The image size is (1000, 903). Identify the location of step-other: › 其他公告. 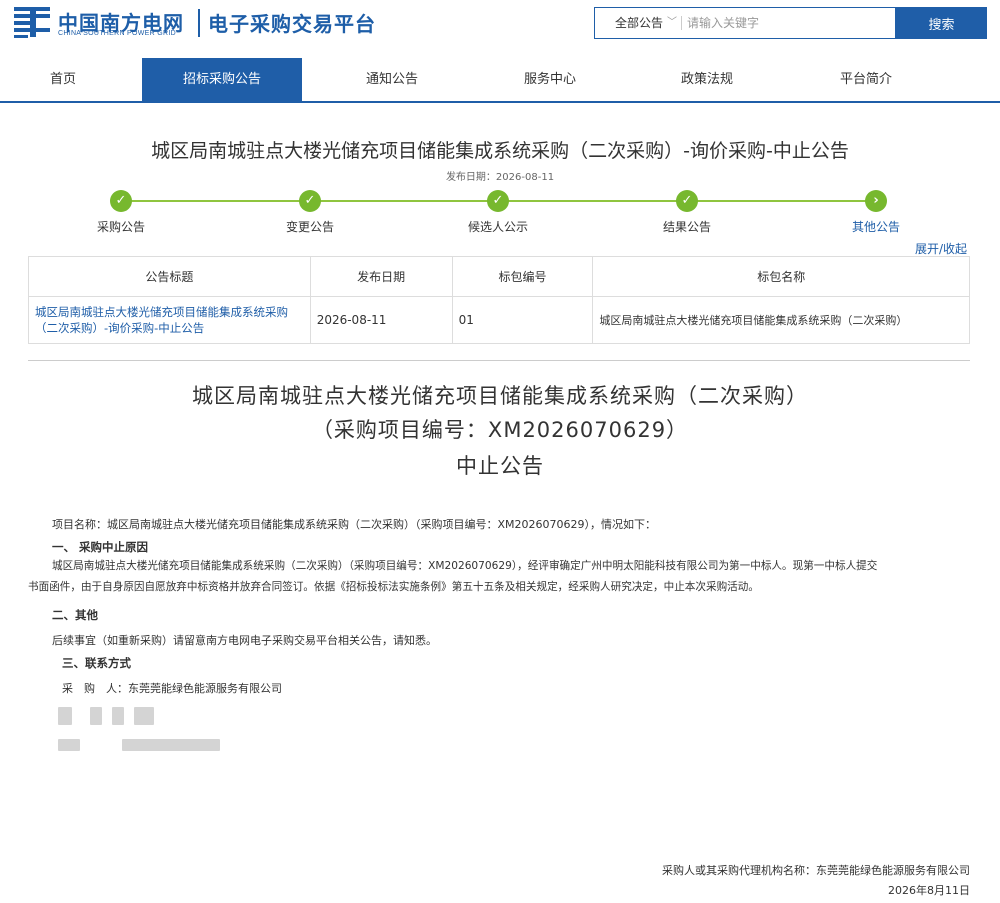
(876, 212).